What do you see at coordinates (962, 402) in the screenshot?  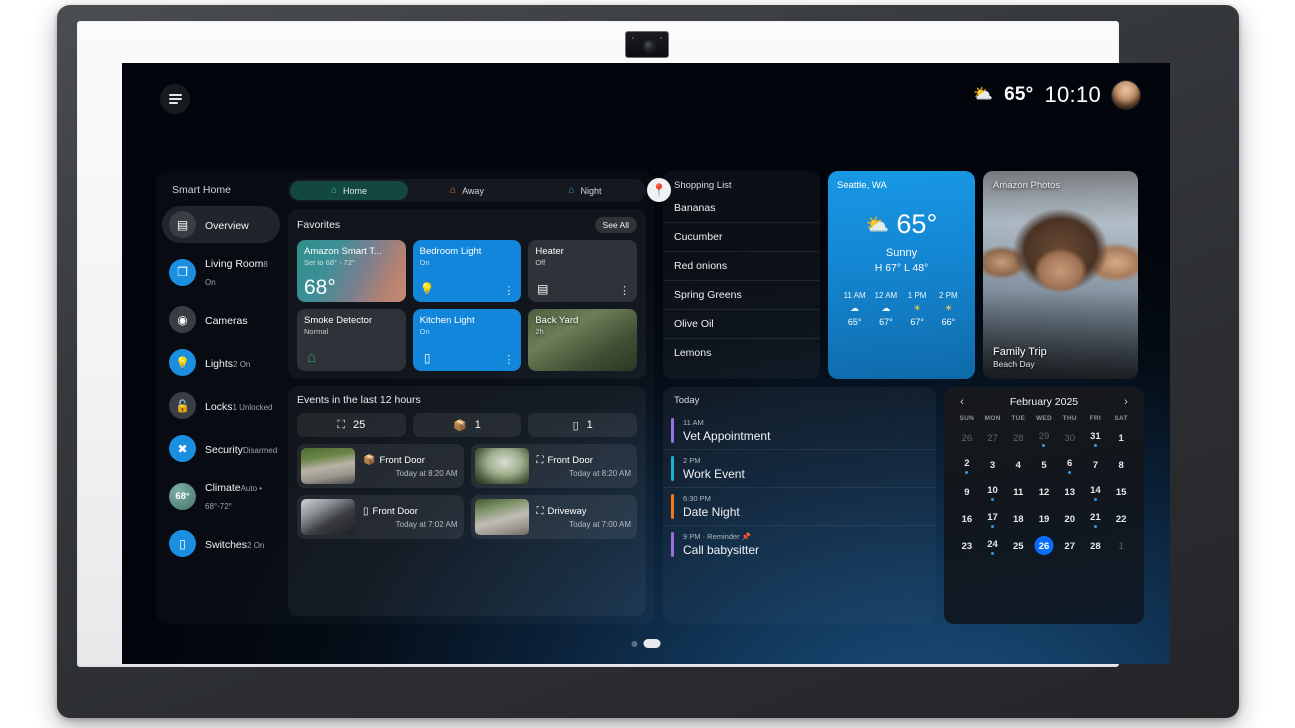 I see `chevron-left-icon: ‹` at bounding box center [962, 402].